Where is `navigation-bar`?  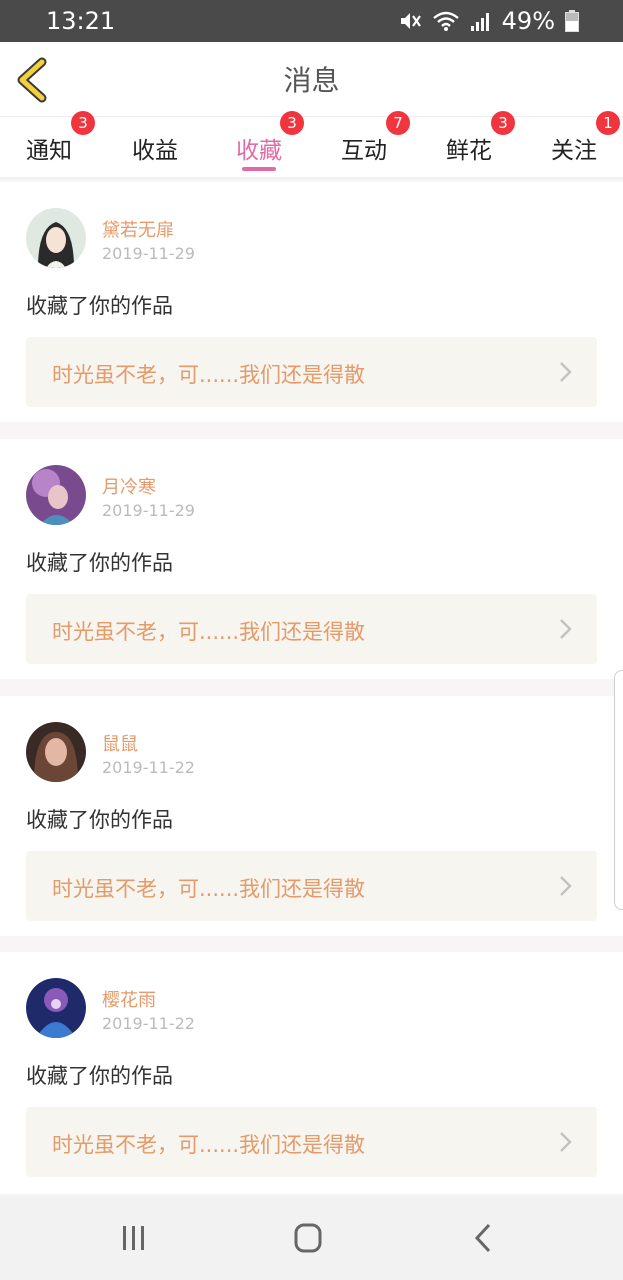 navigation-bar is located at coordinates (311, 1238).